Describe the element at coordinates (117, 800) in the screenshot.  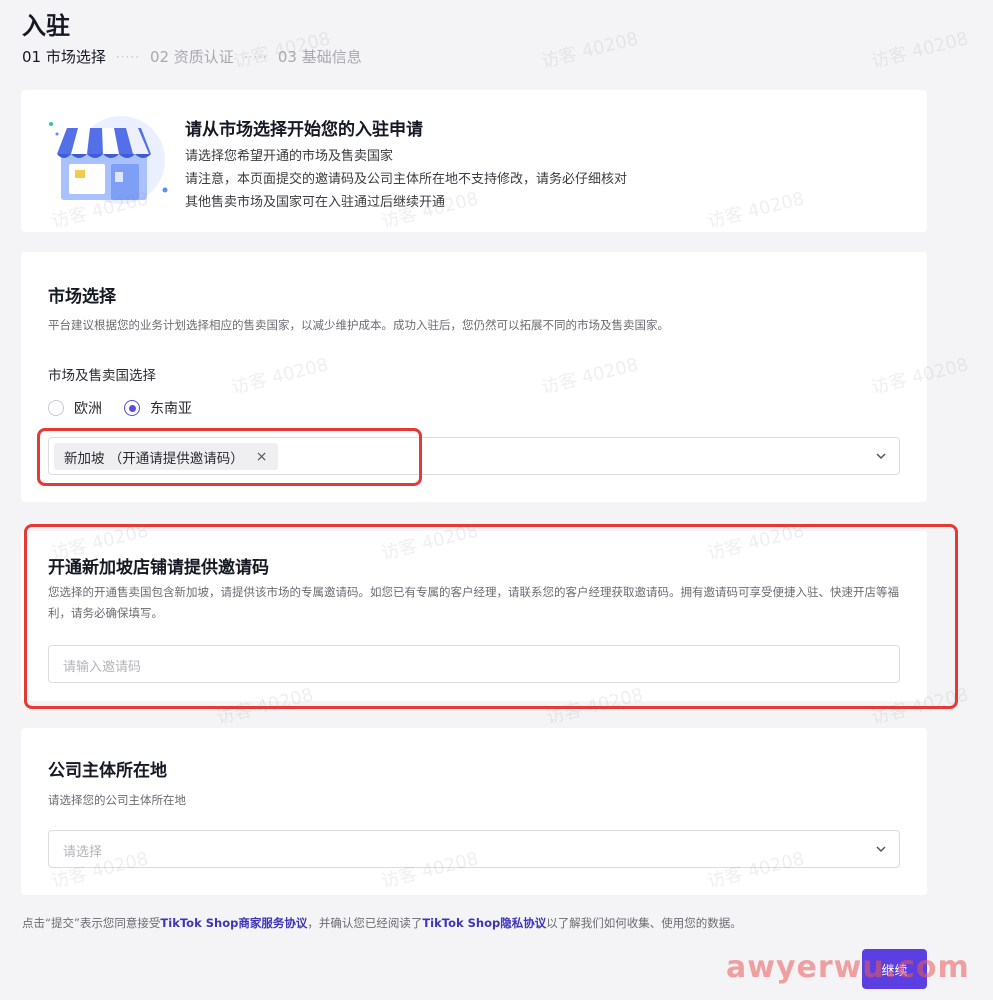
I see `company-section-description: 请选择您的公司主体所在地` at that location.